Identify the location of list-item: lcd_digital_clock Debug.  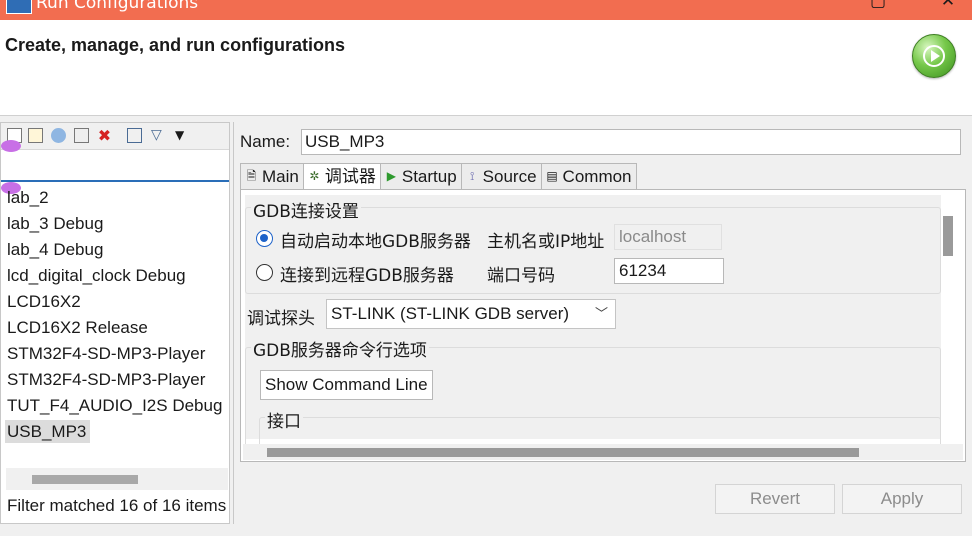
(115, 276).